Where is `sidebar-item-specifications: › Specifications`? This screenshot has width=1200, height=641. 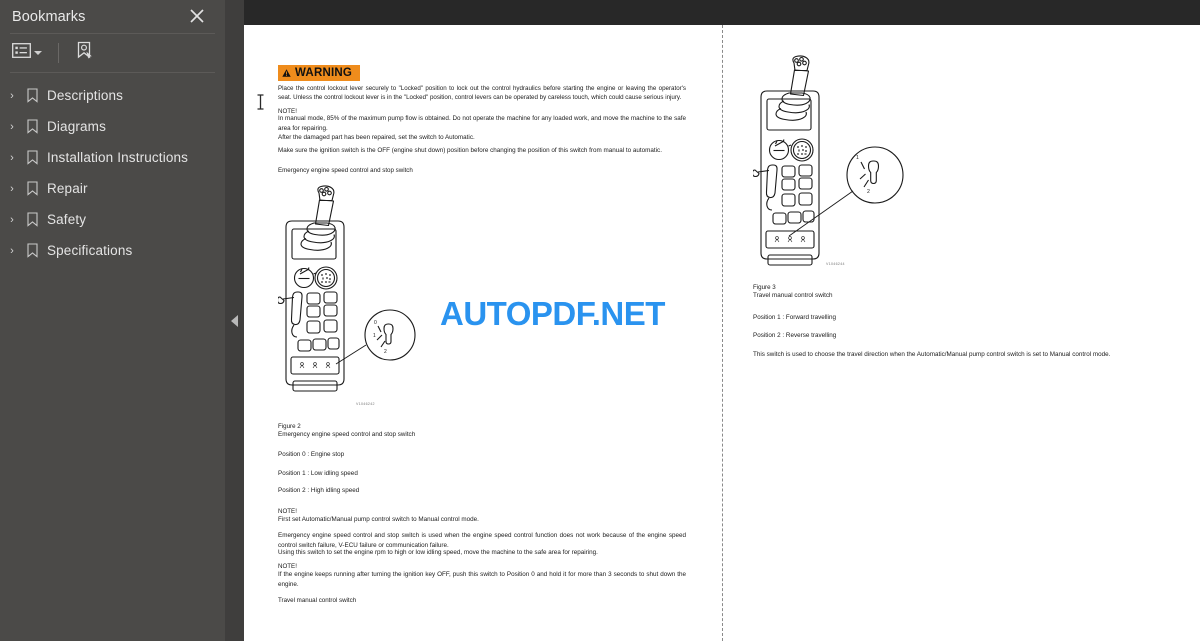 sidebar-item-specifications: › Specifications is located at coordinates (112, 250).